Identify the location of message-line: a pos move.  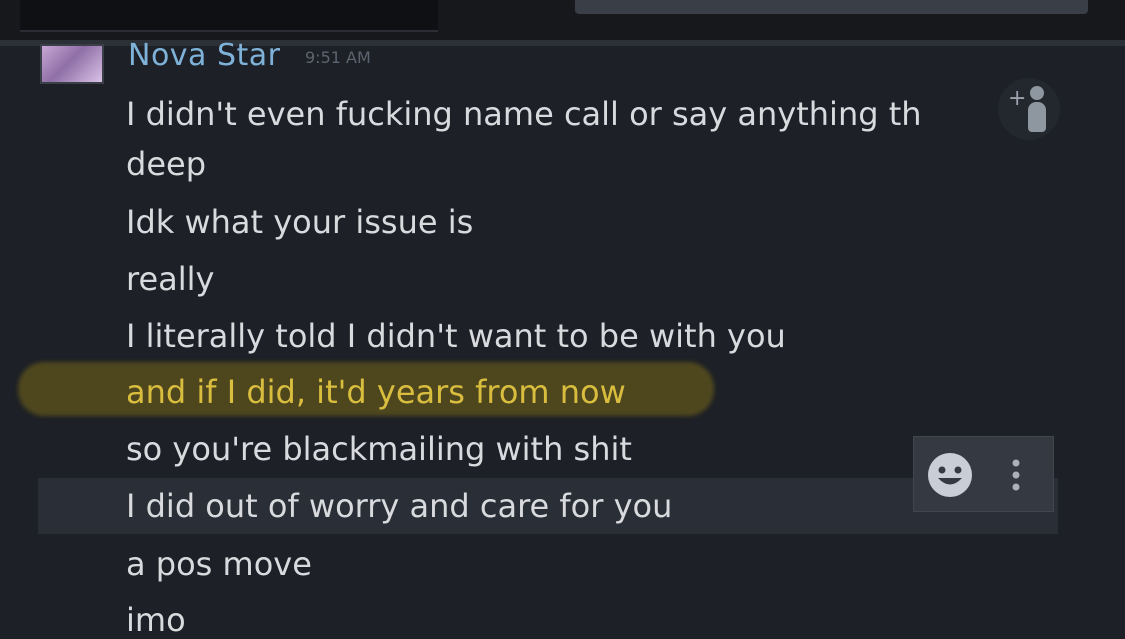
(219, 564).